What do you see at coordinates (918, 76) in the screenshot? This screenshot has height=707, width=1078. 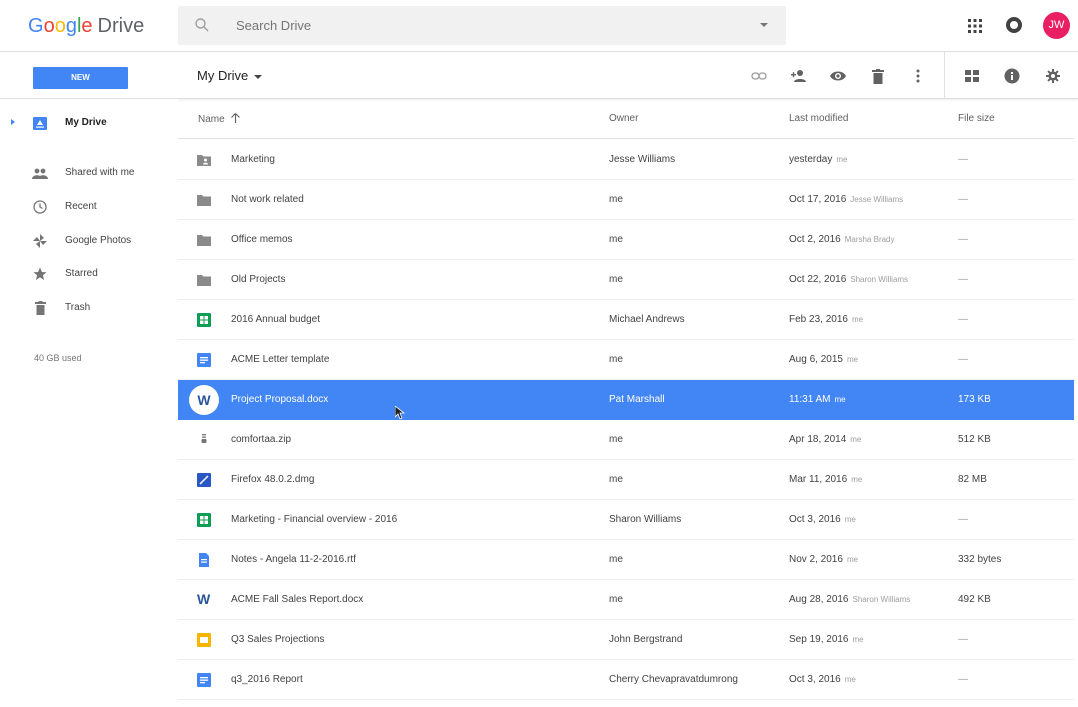 I see `more-vert-icon` at bounding box center [918, 76].